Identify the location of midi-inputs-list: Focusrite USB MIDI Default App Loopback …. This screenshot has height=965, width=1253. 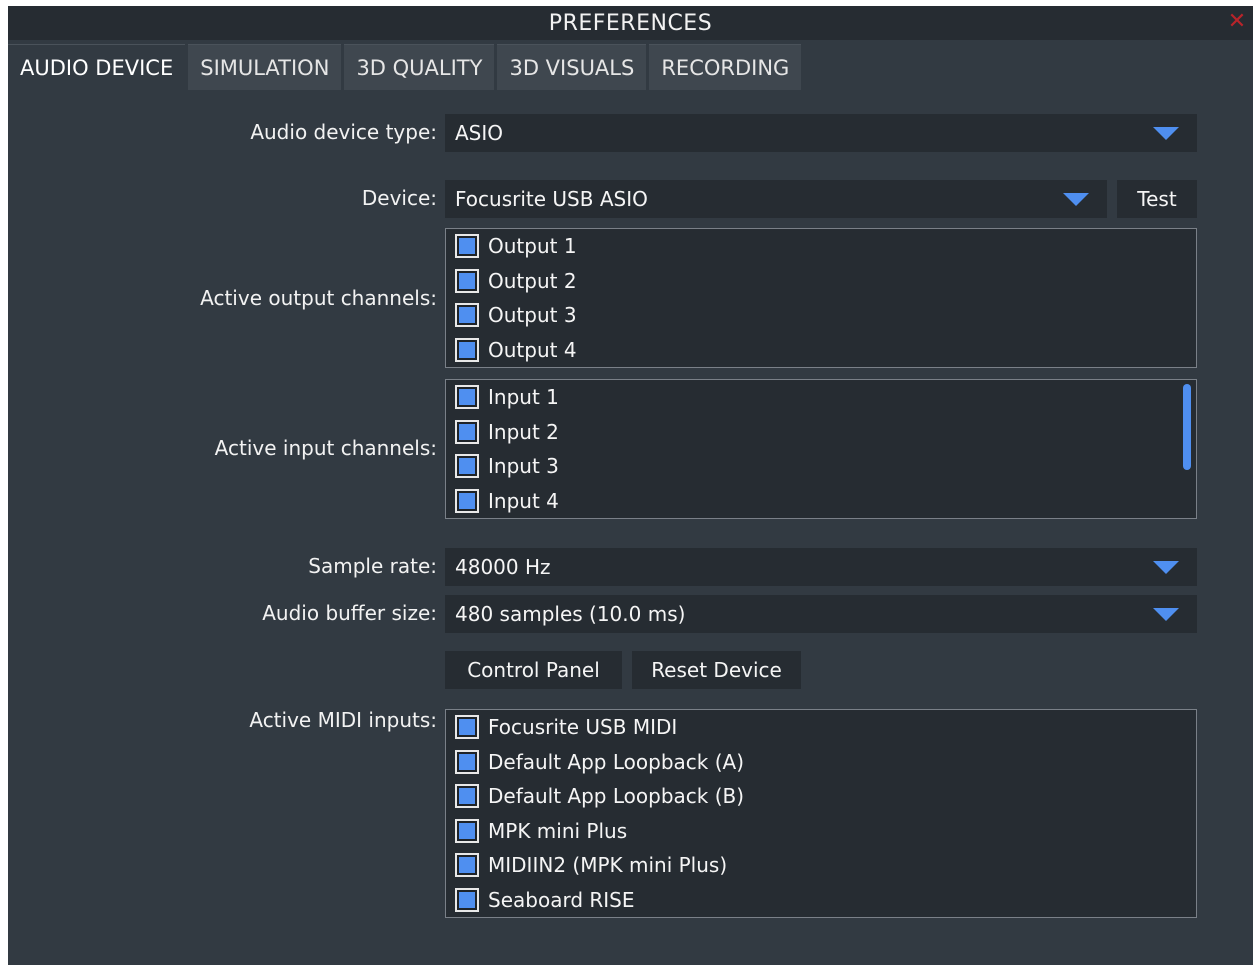
(821, 813).